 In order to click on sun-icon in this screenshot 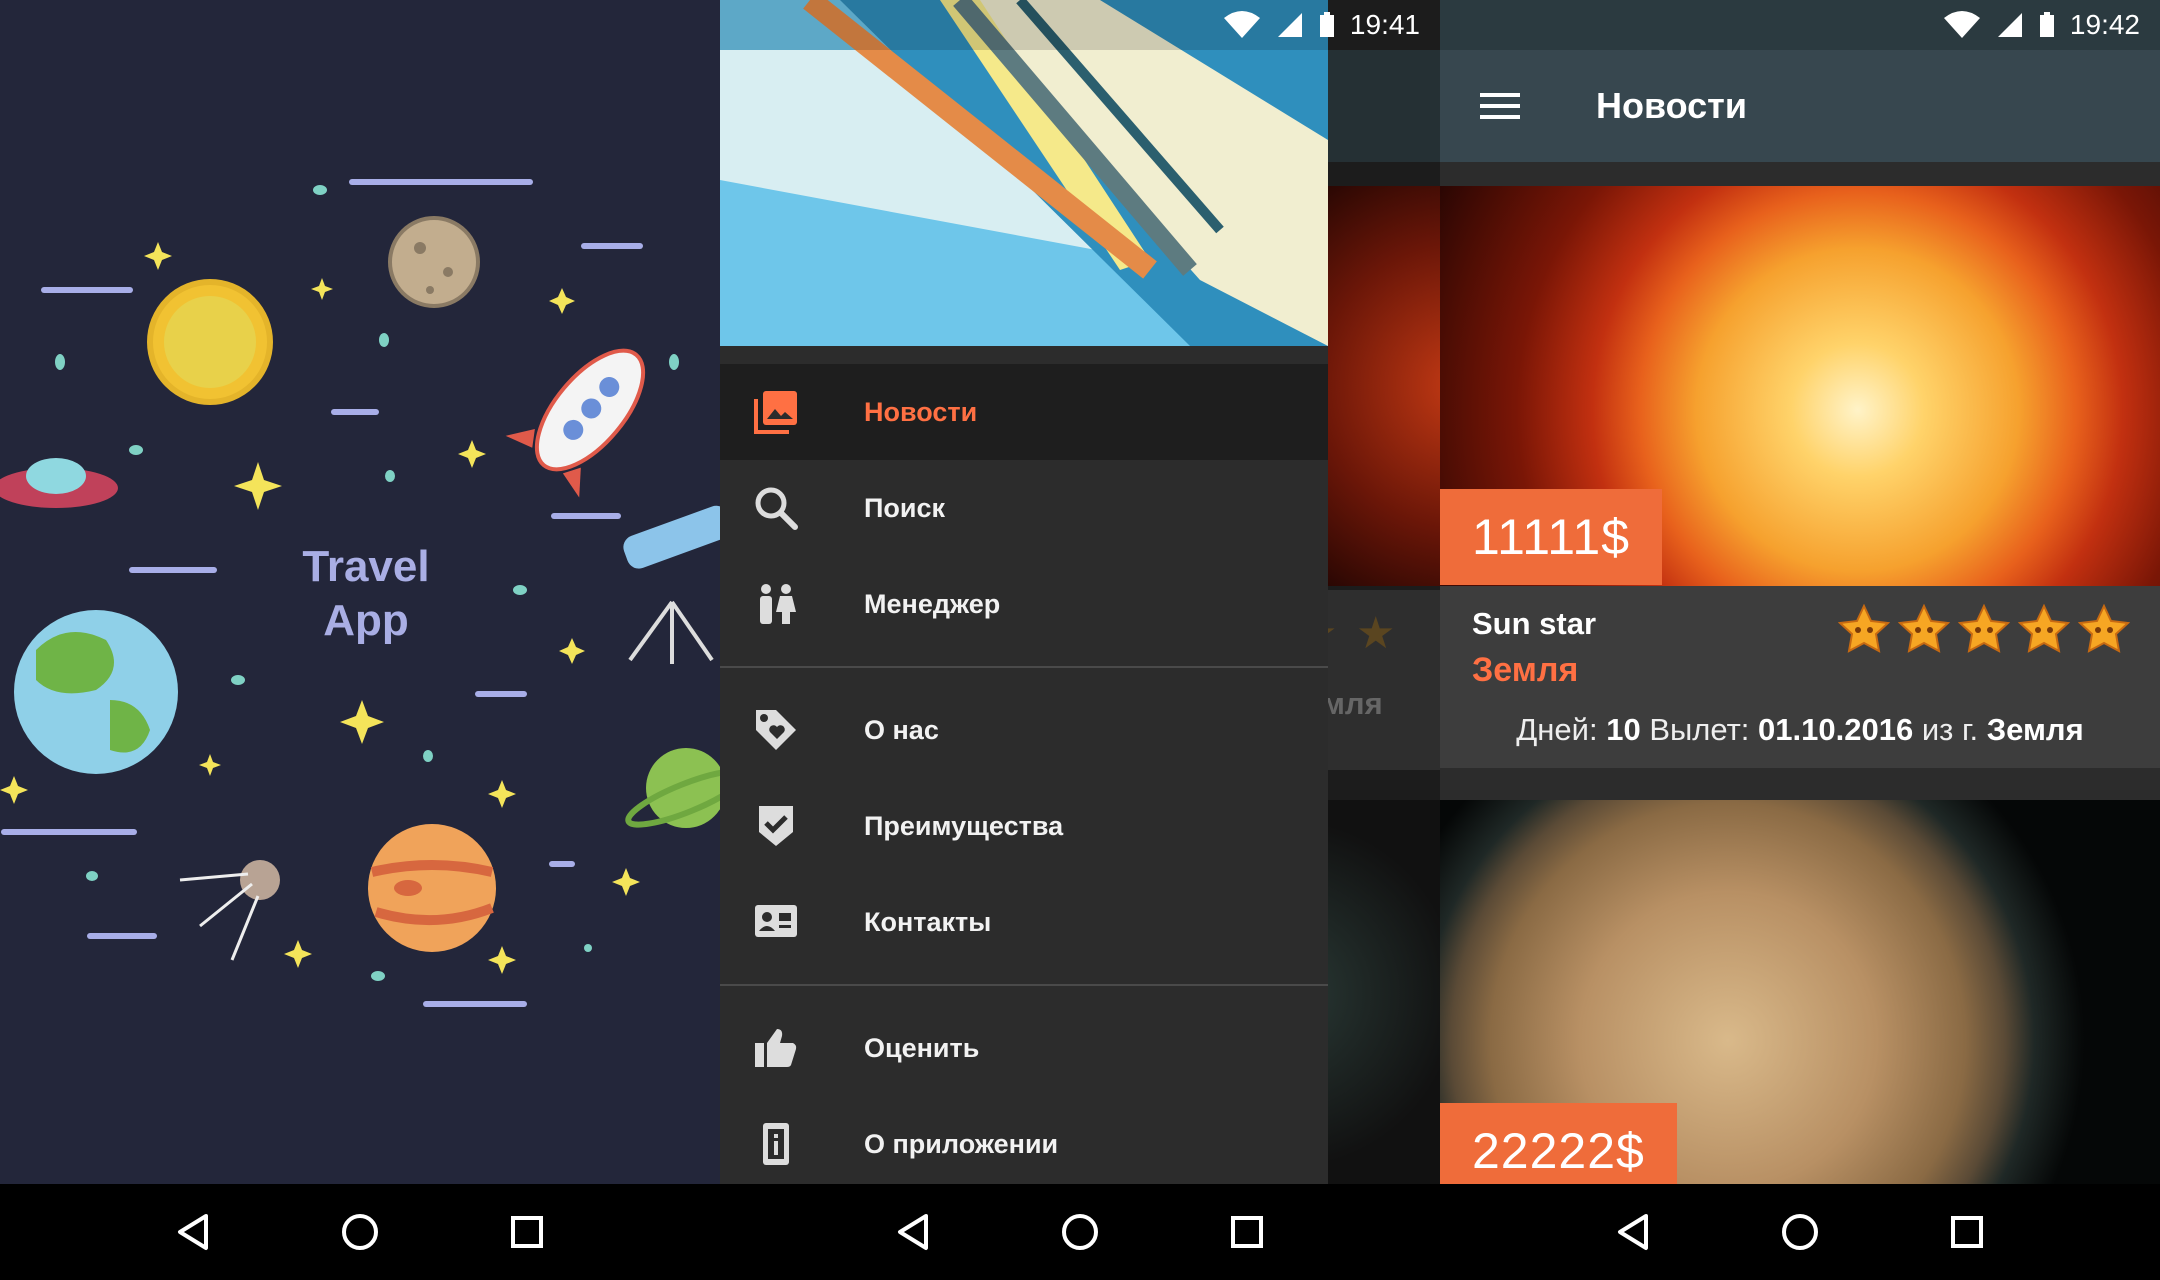, I will do `click(210, 342)`.